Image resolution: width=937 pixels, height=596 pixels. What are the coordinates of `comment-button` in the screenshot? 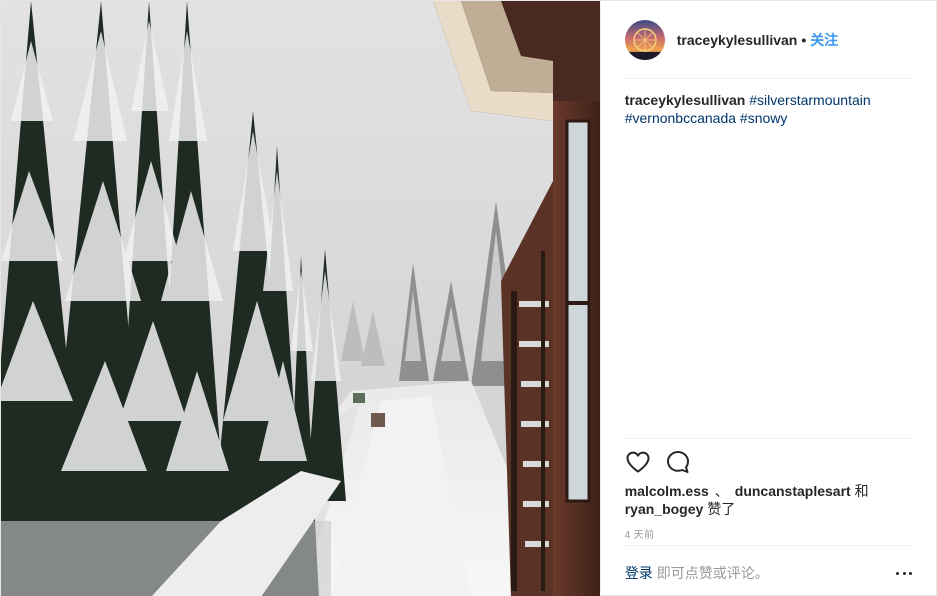 It's located at (678, 462).